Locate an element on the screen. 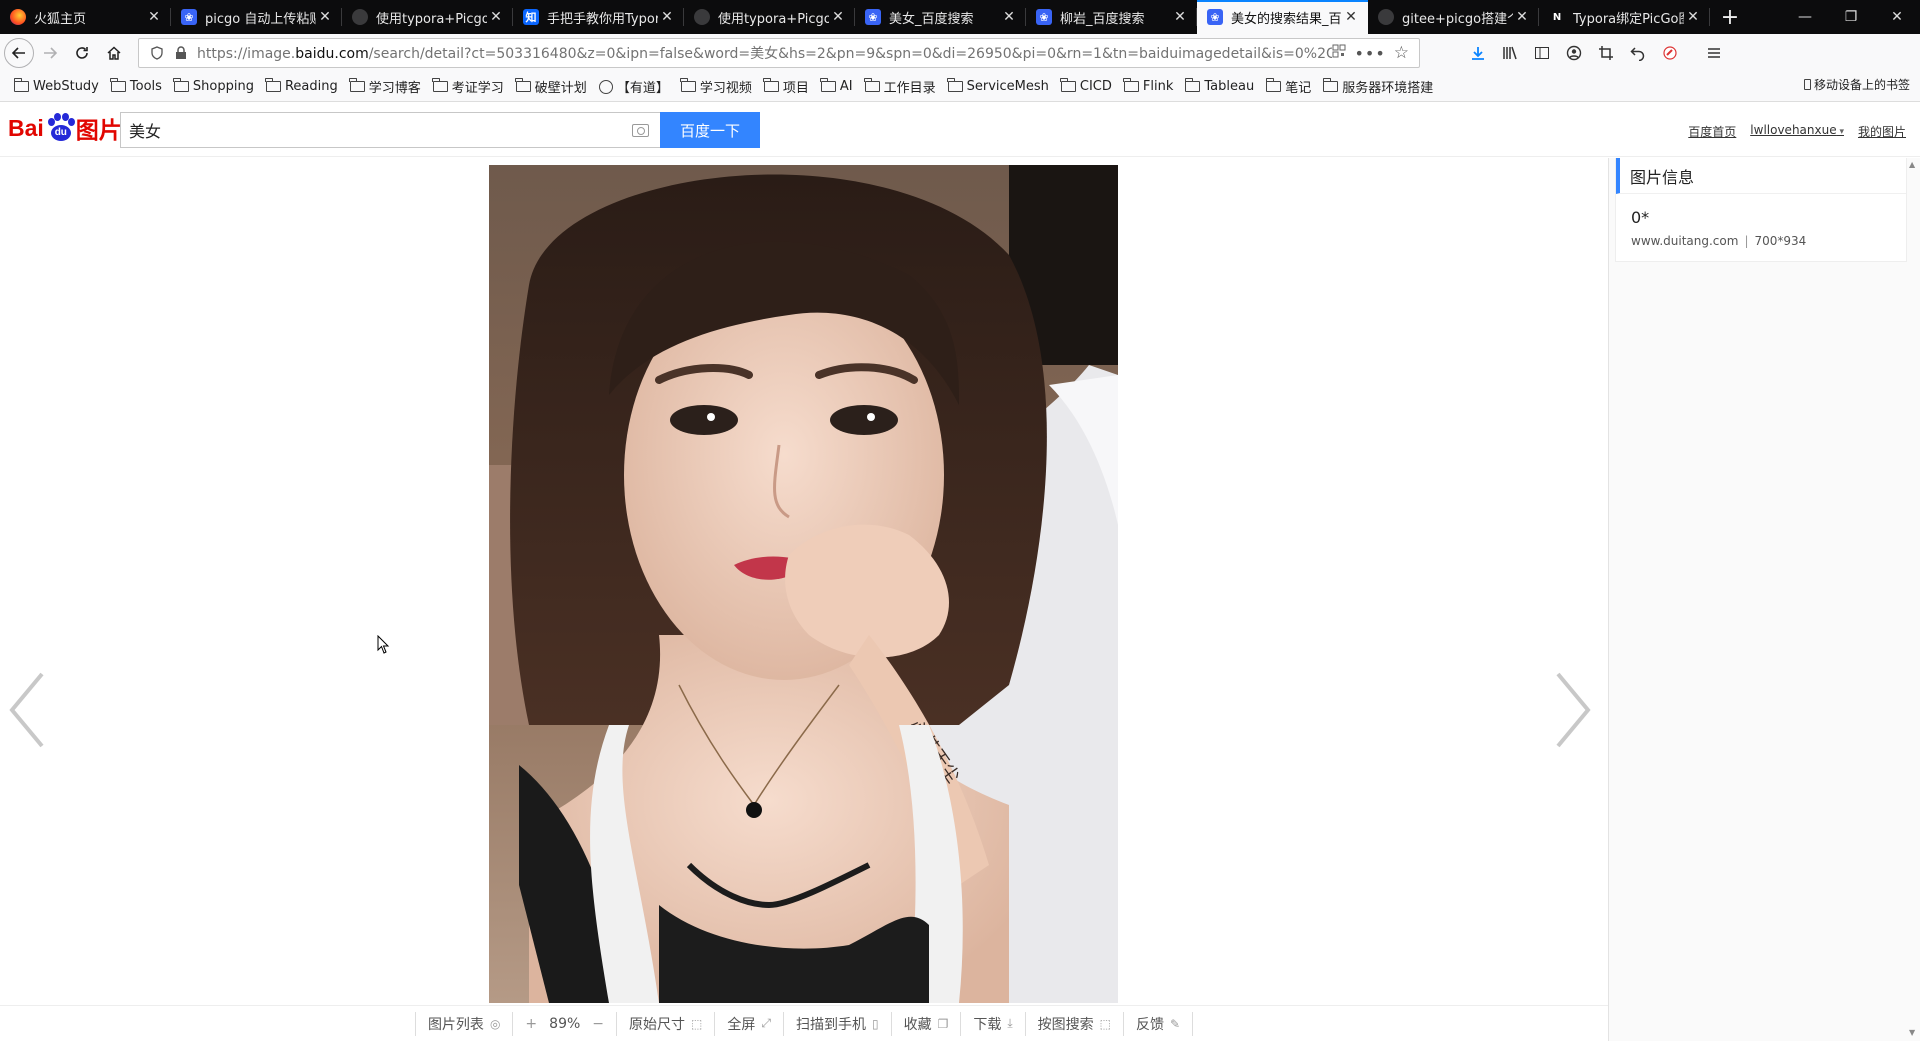 The height and width of the screenshot is (1041, 1920). library-icon is located at coordinates (1510, 53).